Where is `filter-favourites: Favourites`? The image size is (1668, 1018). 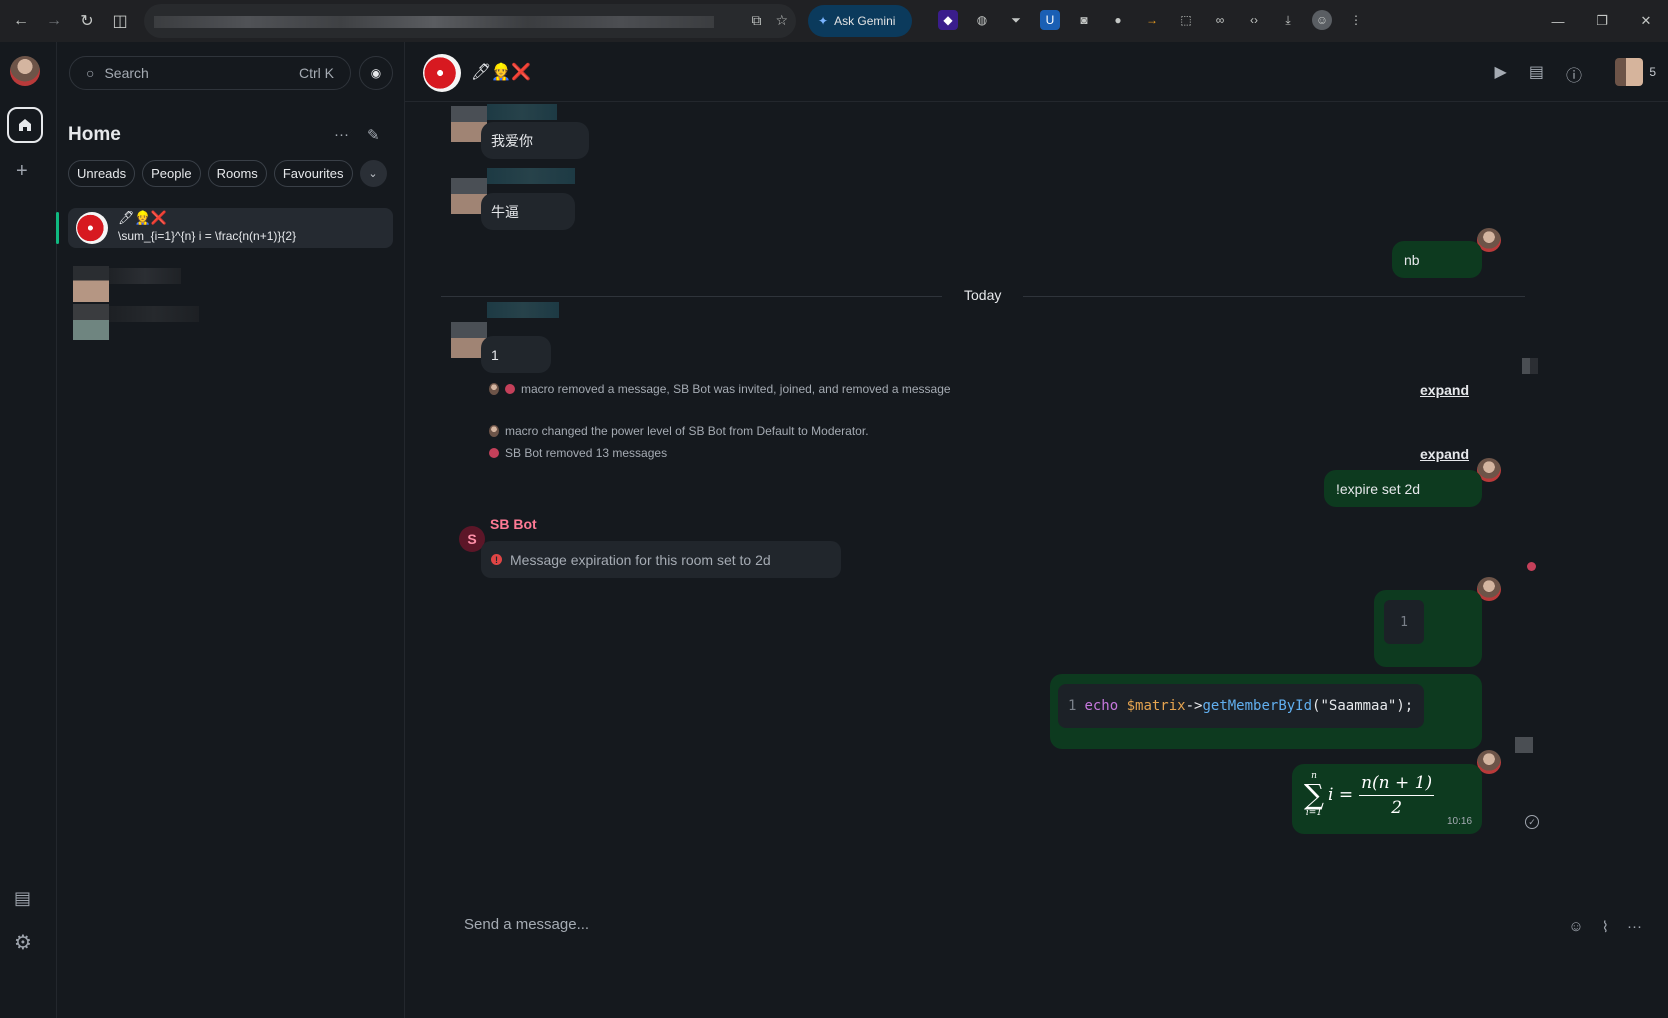 filter-favourites: Favourites is located at coordinates (313, 173).